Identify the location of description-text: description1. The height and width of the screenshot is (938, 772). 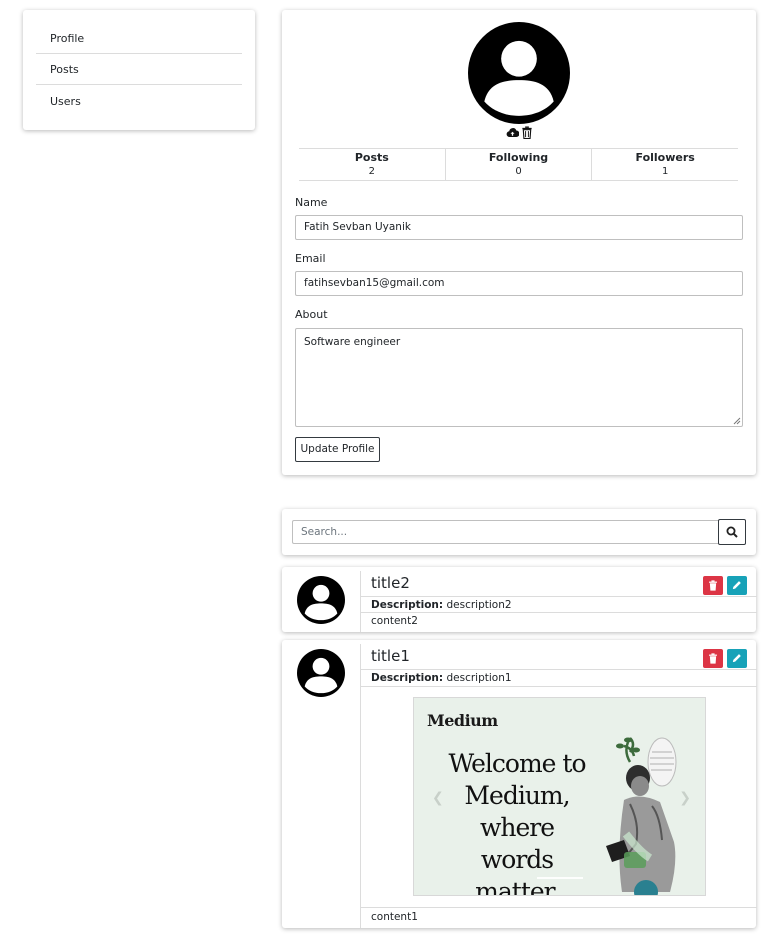
(479, 678).